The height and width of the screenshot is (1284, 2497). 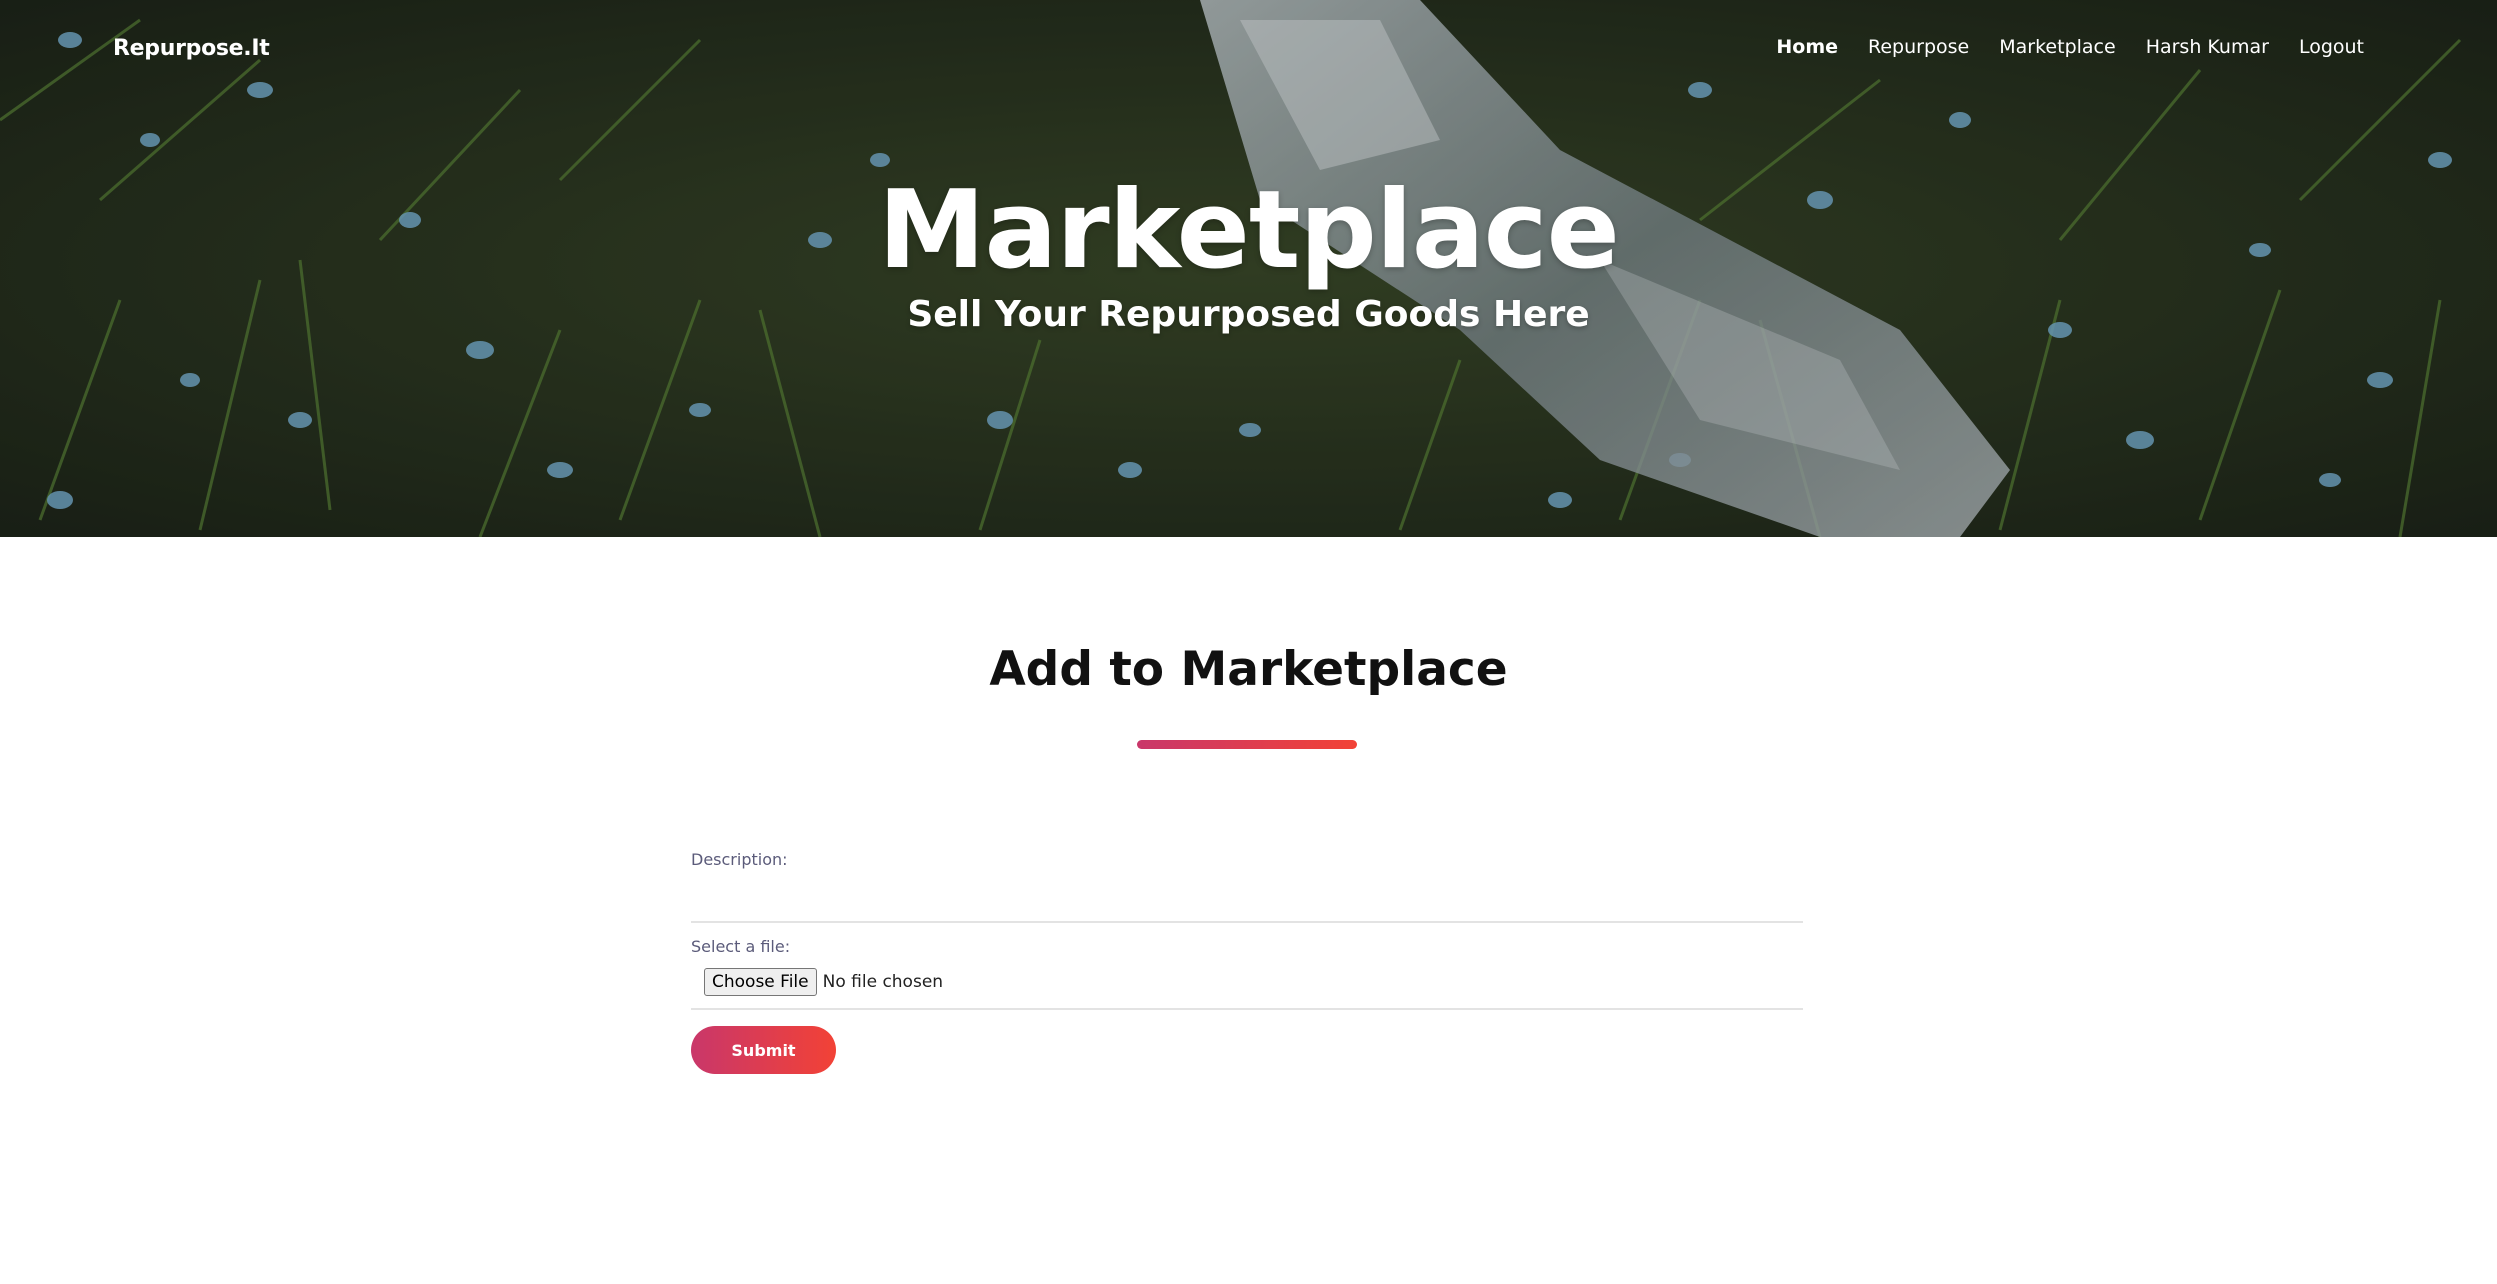 What do you see at coordinates (739, 859) in the screenshot?
I see `description-label: Description:` at bounding box center [739, 859].